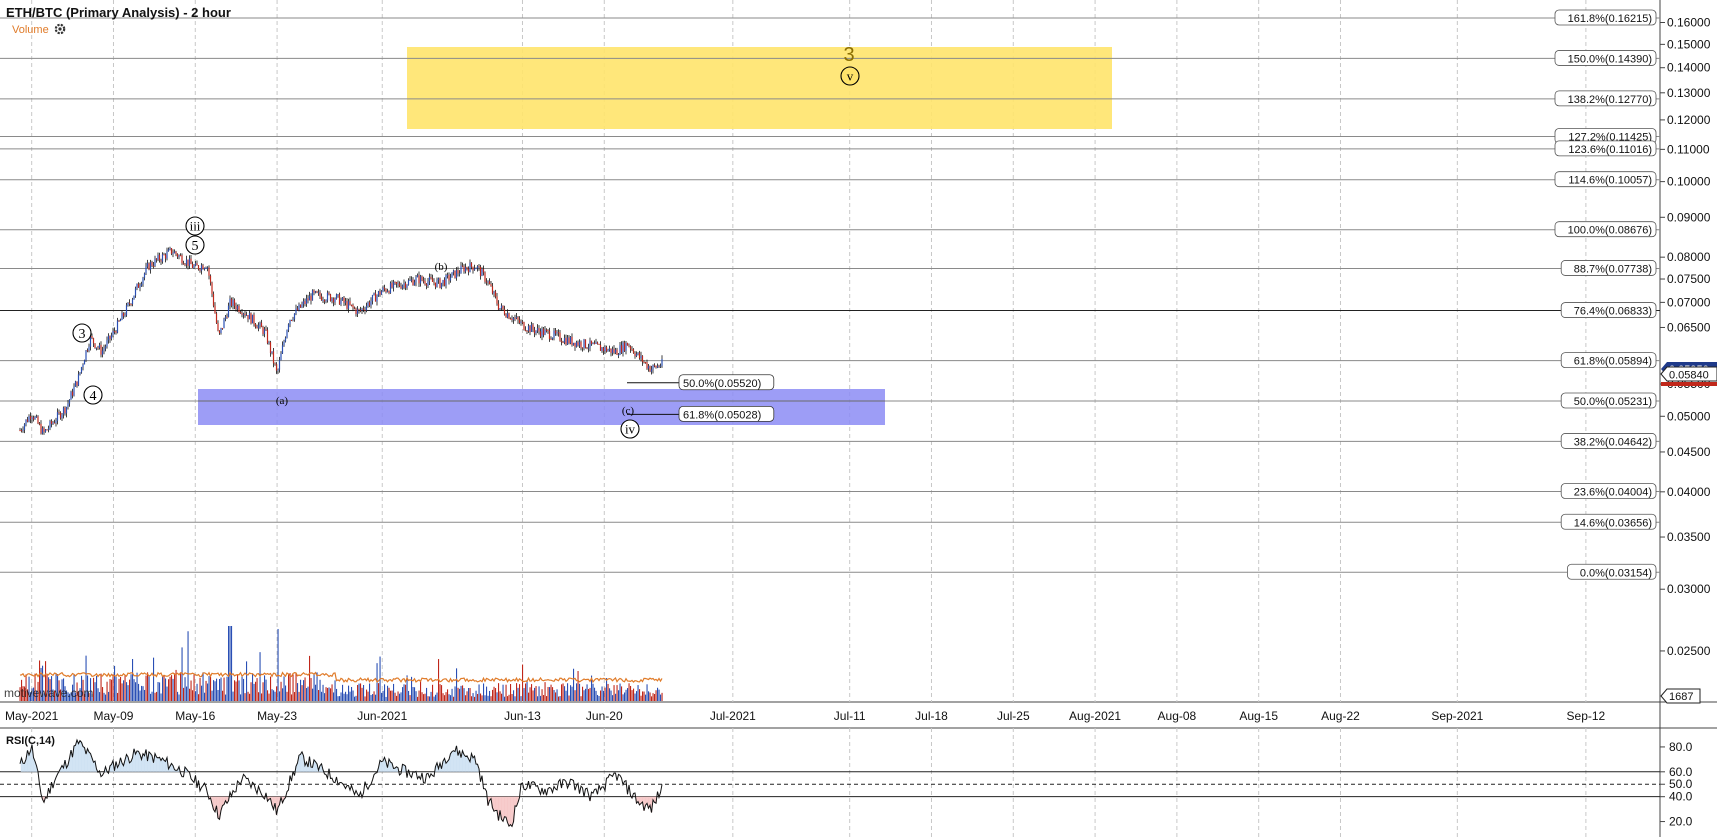 The image size is (1717, 837). Describe the element at coordinates (850, 716) in the screenshot. I see `x-tick-label: Jul-11` at that location.